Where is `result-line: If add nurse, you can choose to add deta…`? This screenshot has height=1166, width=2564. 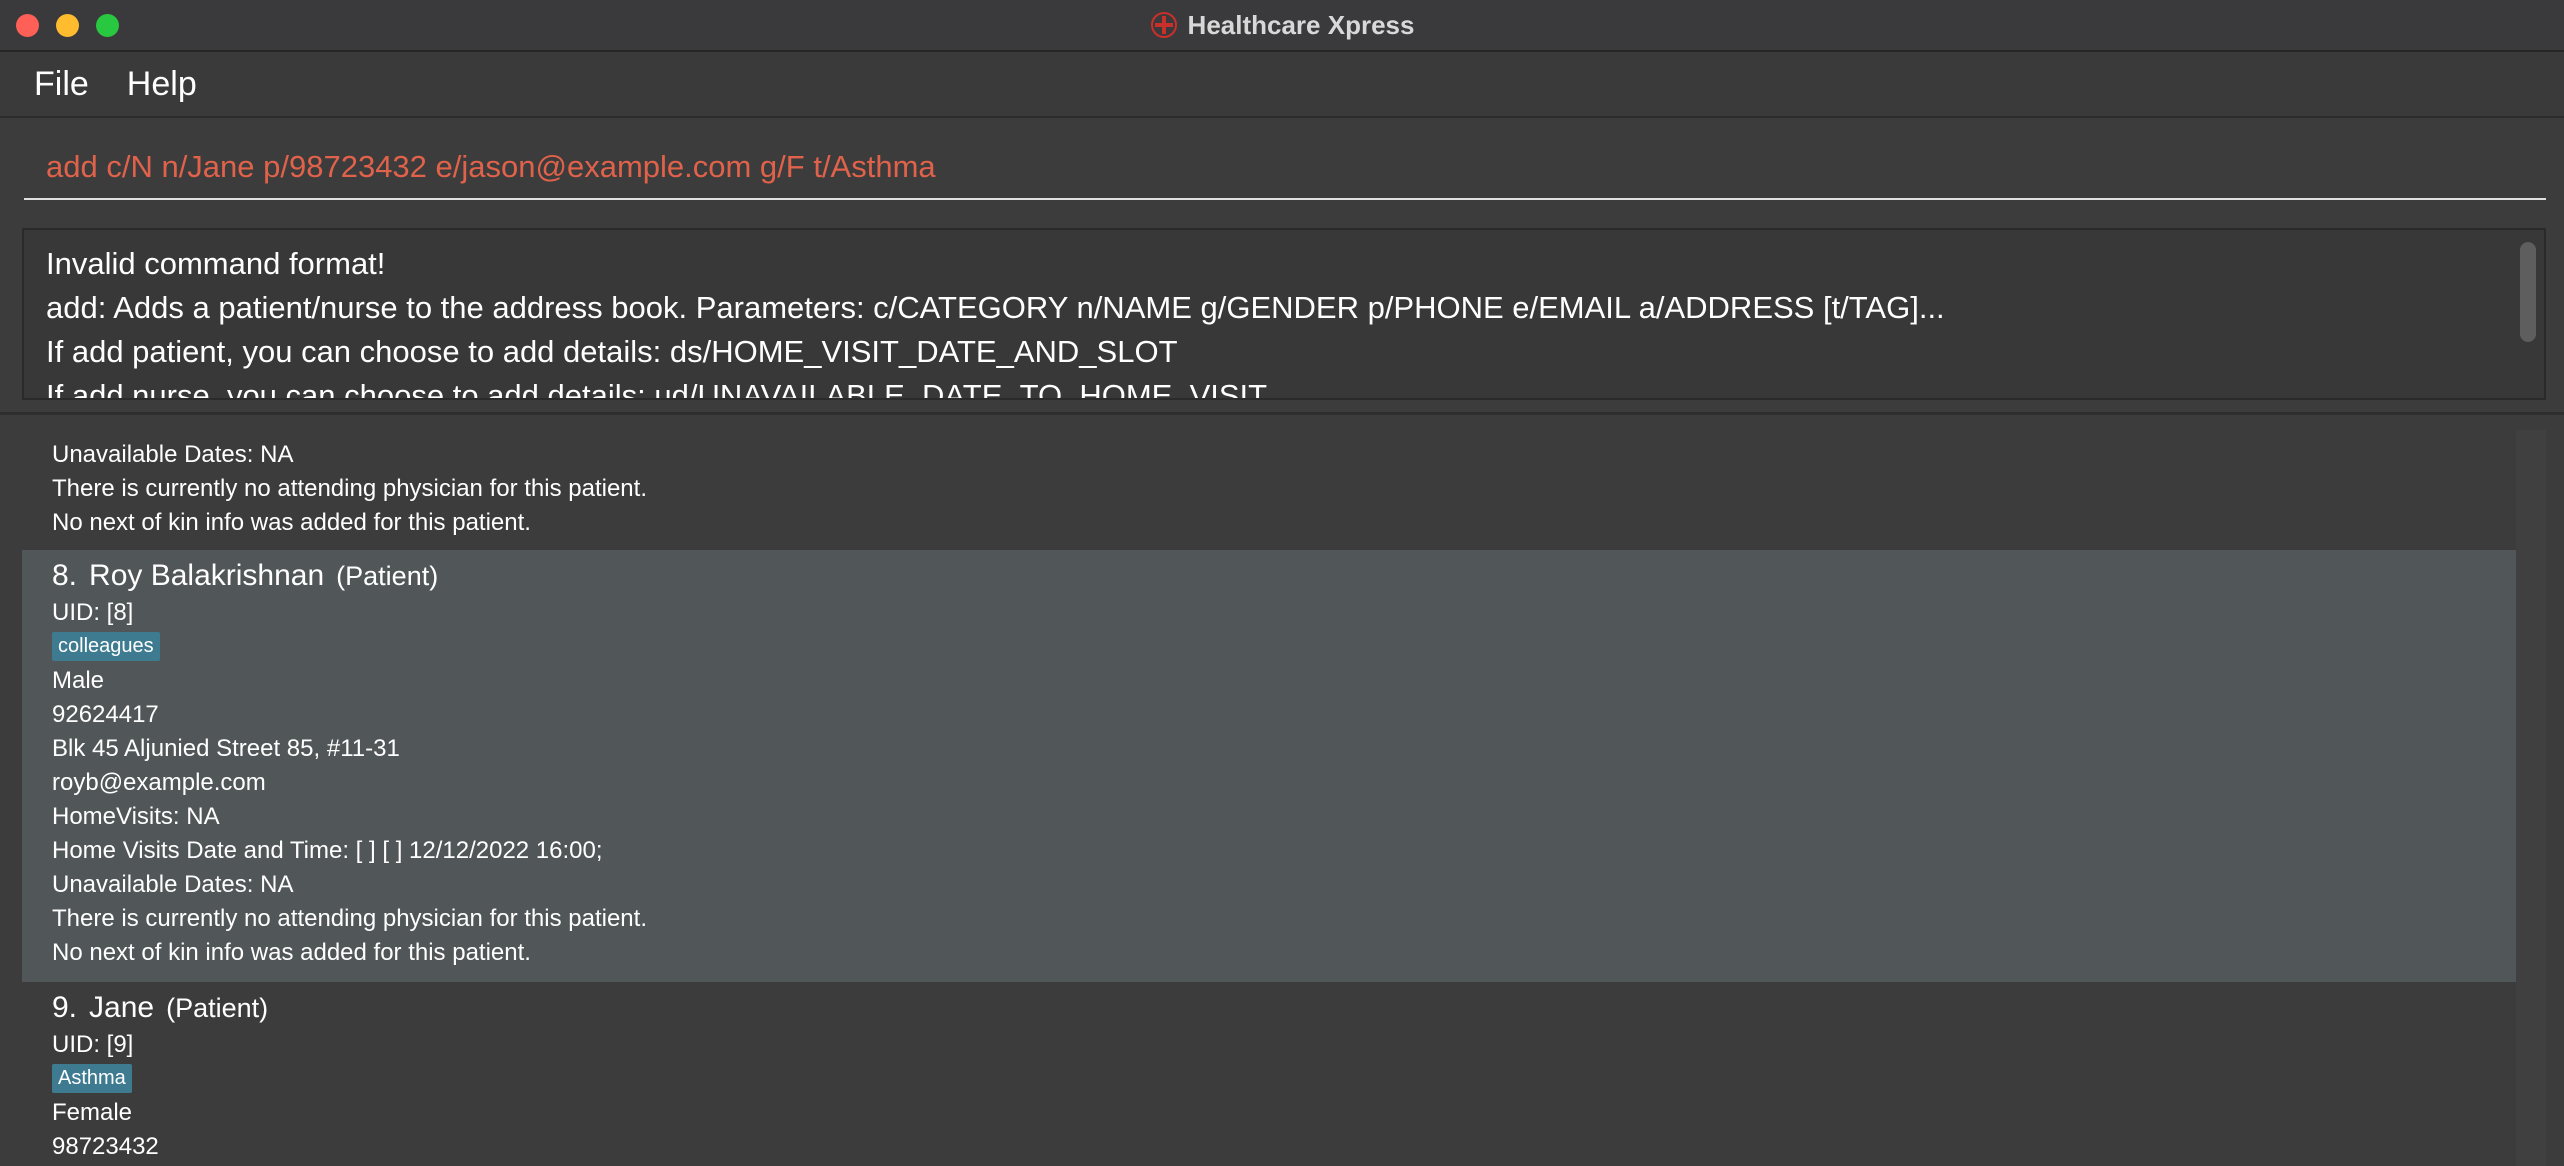 result-line: If add nurse, you can choose to add deta… is located at coordinates (657, 389).